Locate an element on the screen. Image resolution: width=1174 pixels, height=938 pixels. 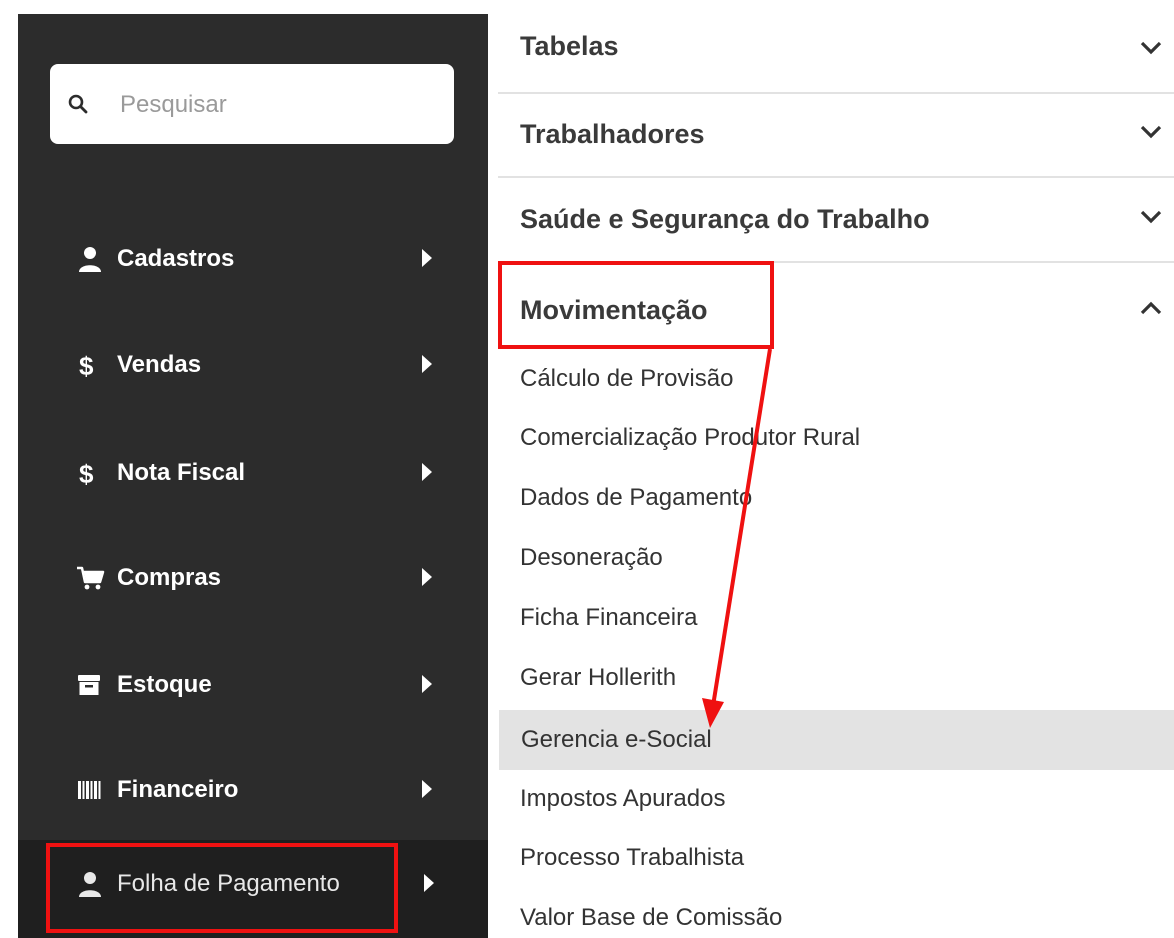
submenu-item-label: Processo Trabalhista is located at coordinates (632, 857).